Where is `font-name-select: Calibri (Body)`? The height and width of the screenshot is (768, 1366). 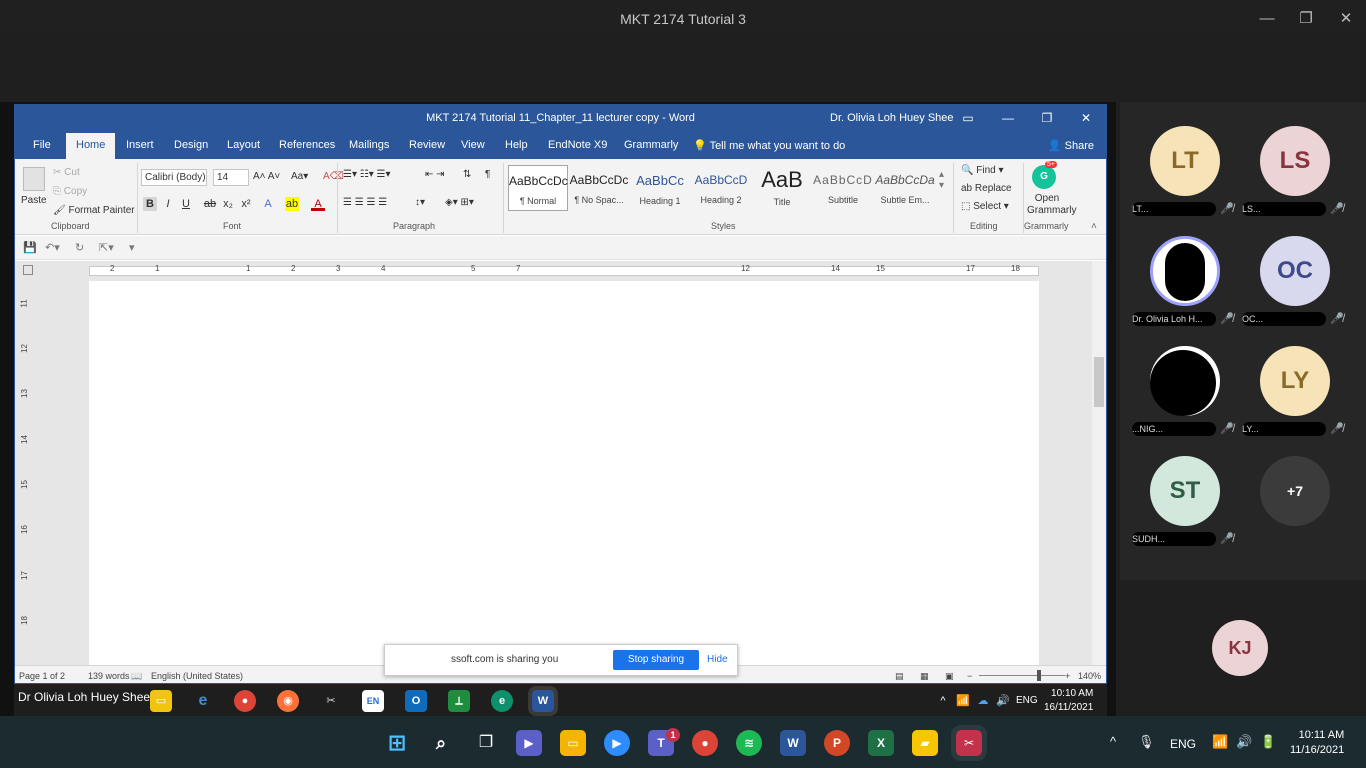
font-name-select: Calibri (Body) is located at coordinates (174, 177).